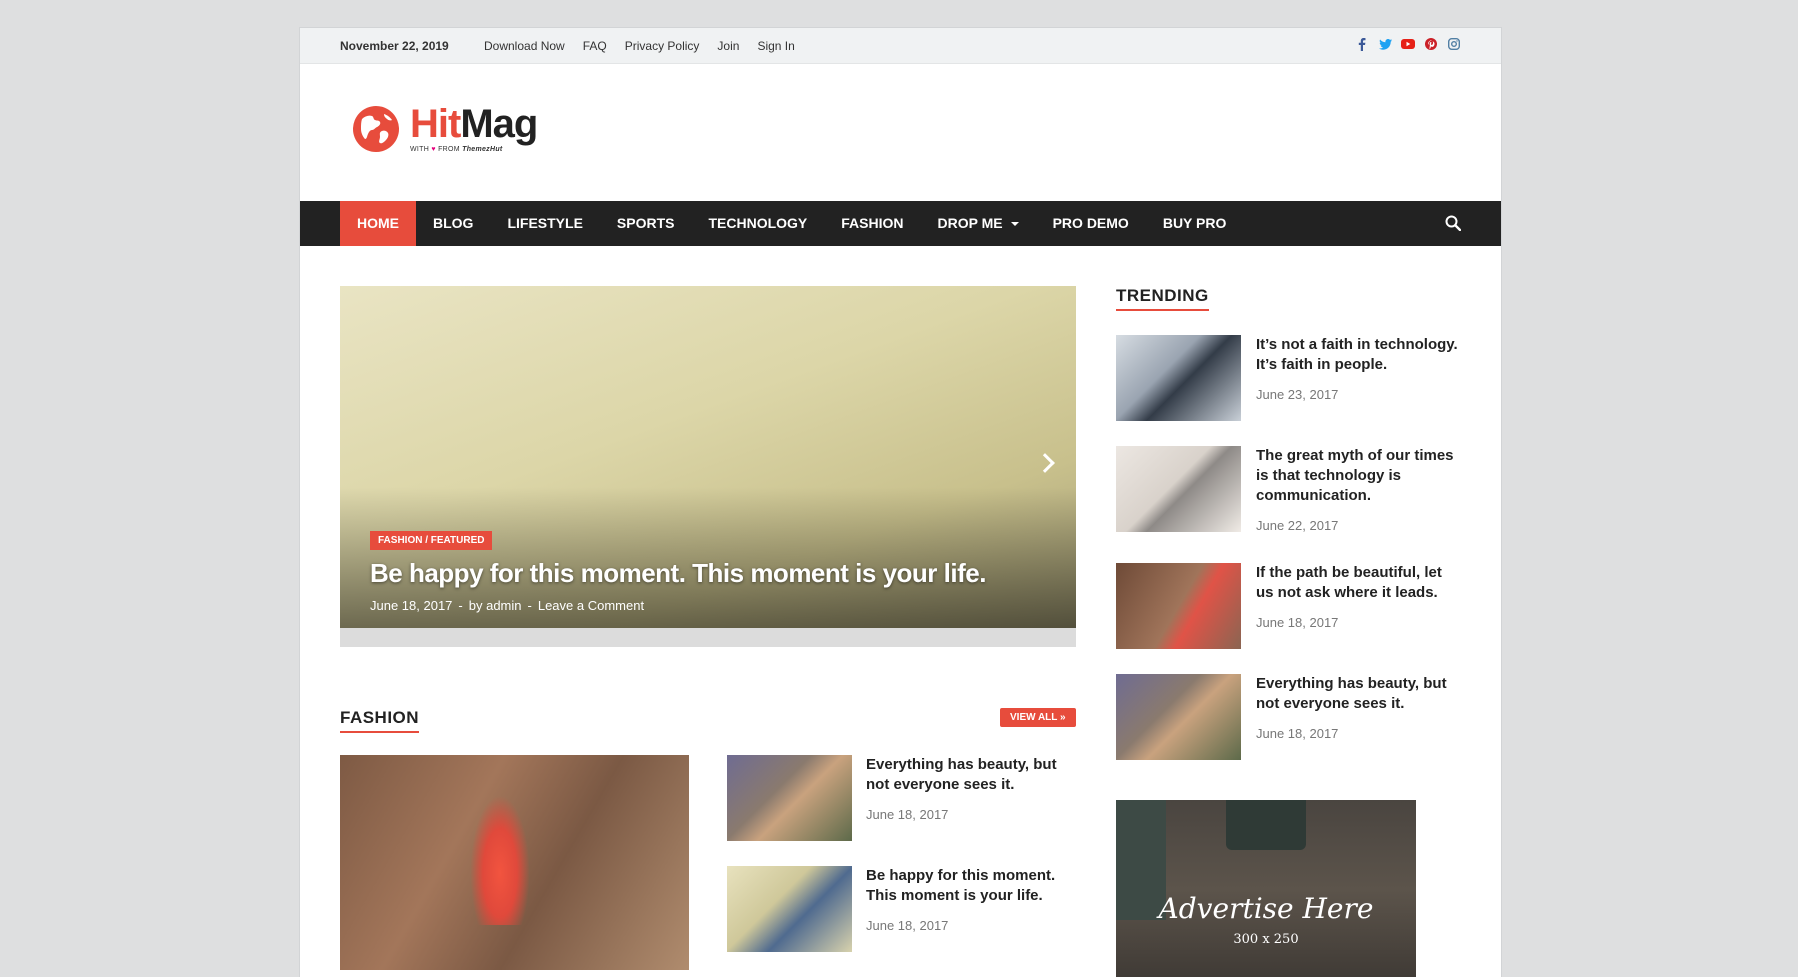 Image resolution: width=1798 pixels, height=977 pixels. Describe the element at coordinates (1385, 44) in the screenshot. I see `twitter-icon` at that location.